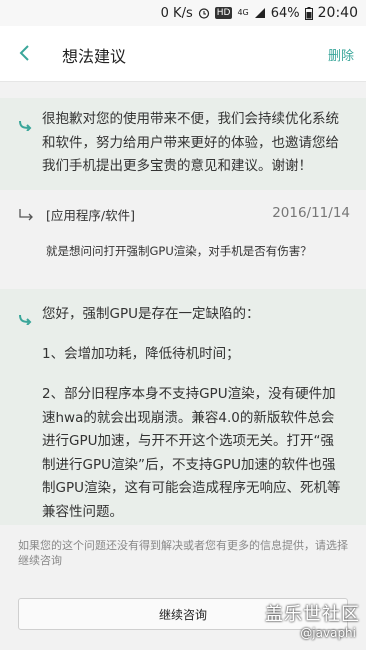  What do you see at coordinates (312, 614) in the screenshot?
I see `watermark-logo: 盖乐世社区` at bounding box center [312, 614].